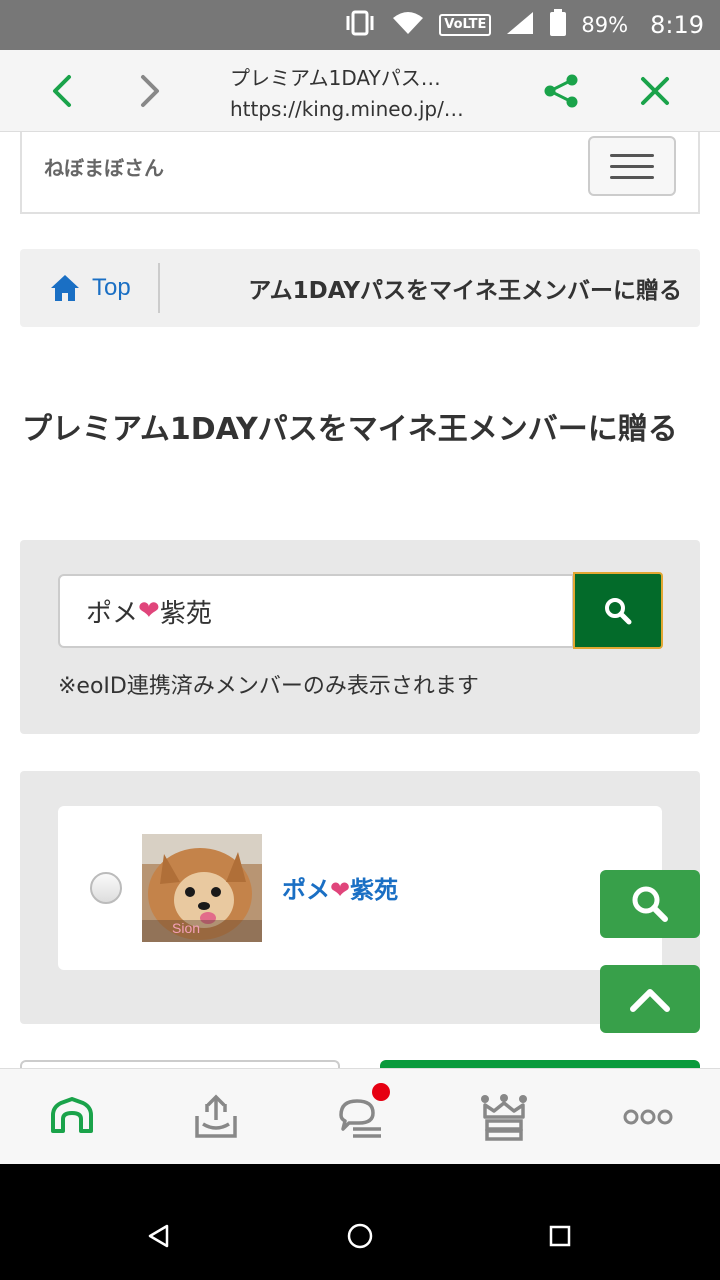 The image size is (720, 1280). I want to click on user-name: ねぼまぼさん, so click(104, 168).